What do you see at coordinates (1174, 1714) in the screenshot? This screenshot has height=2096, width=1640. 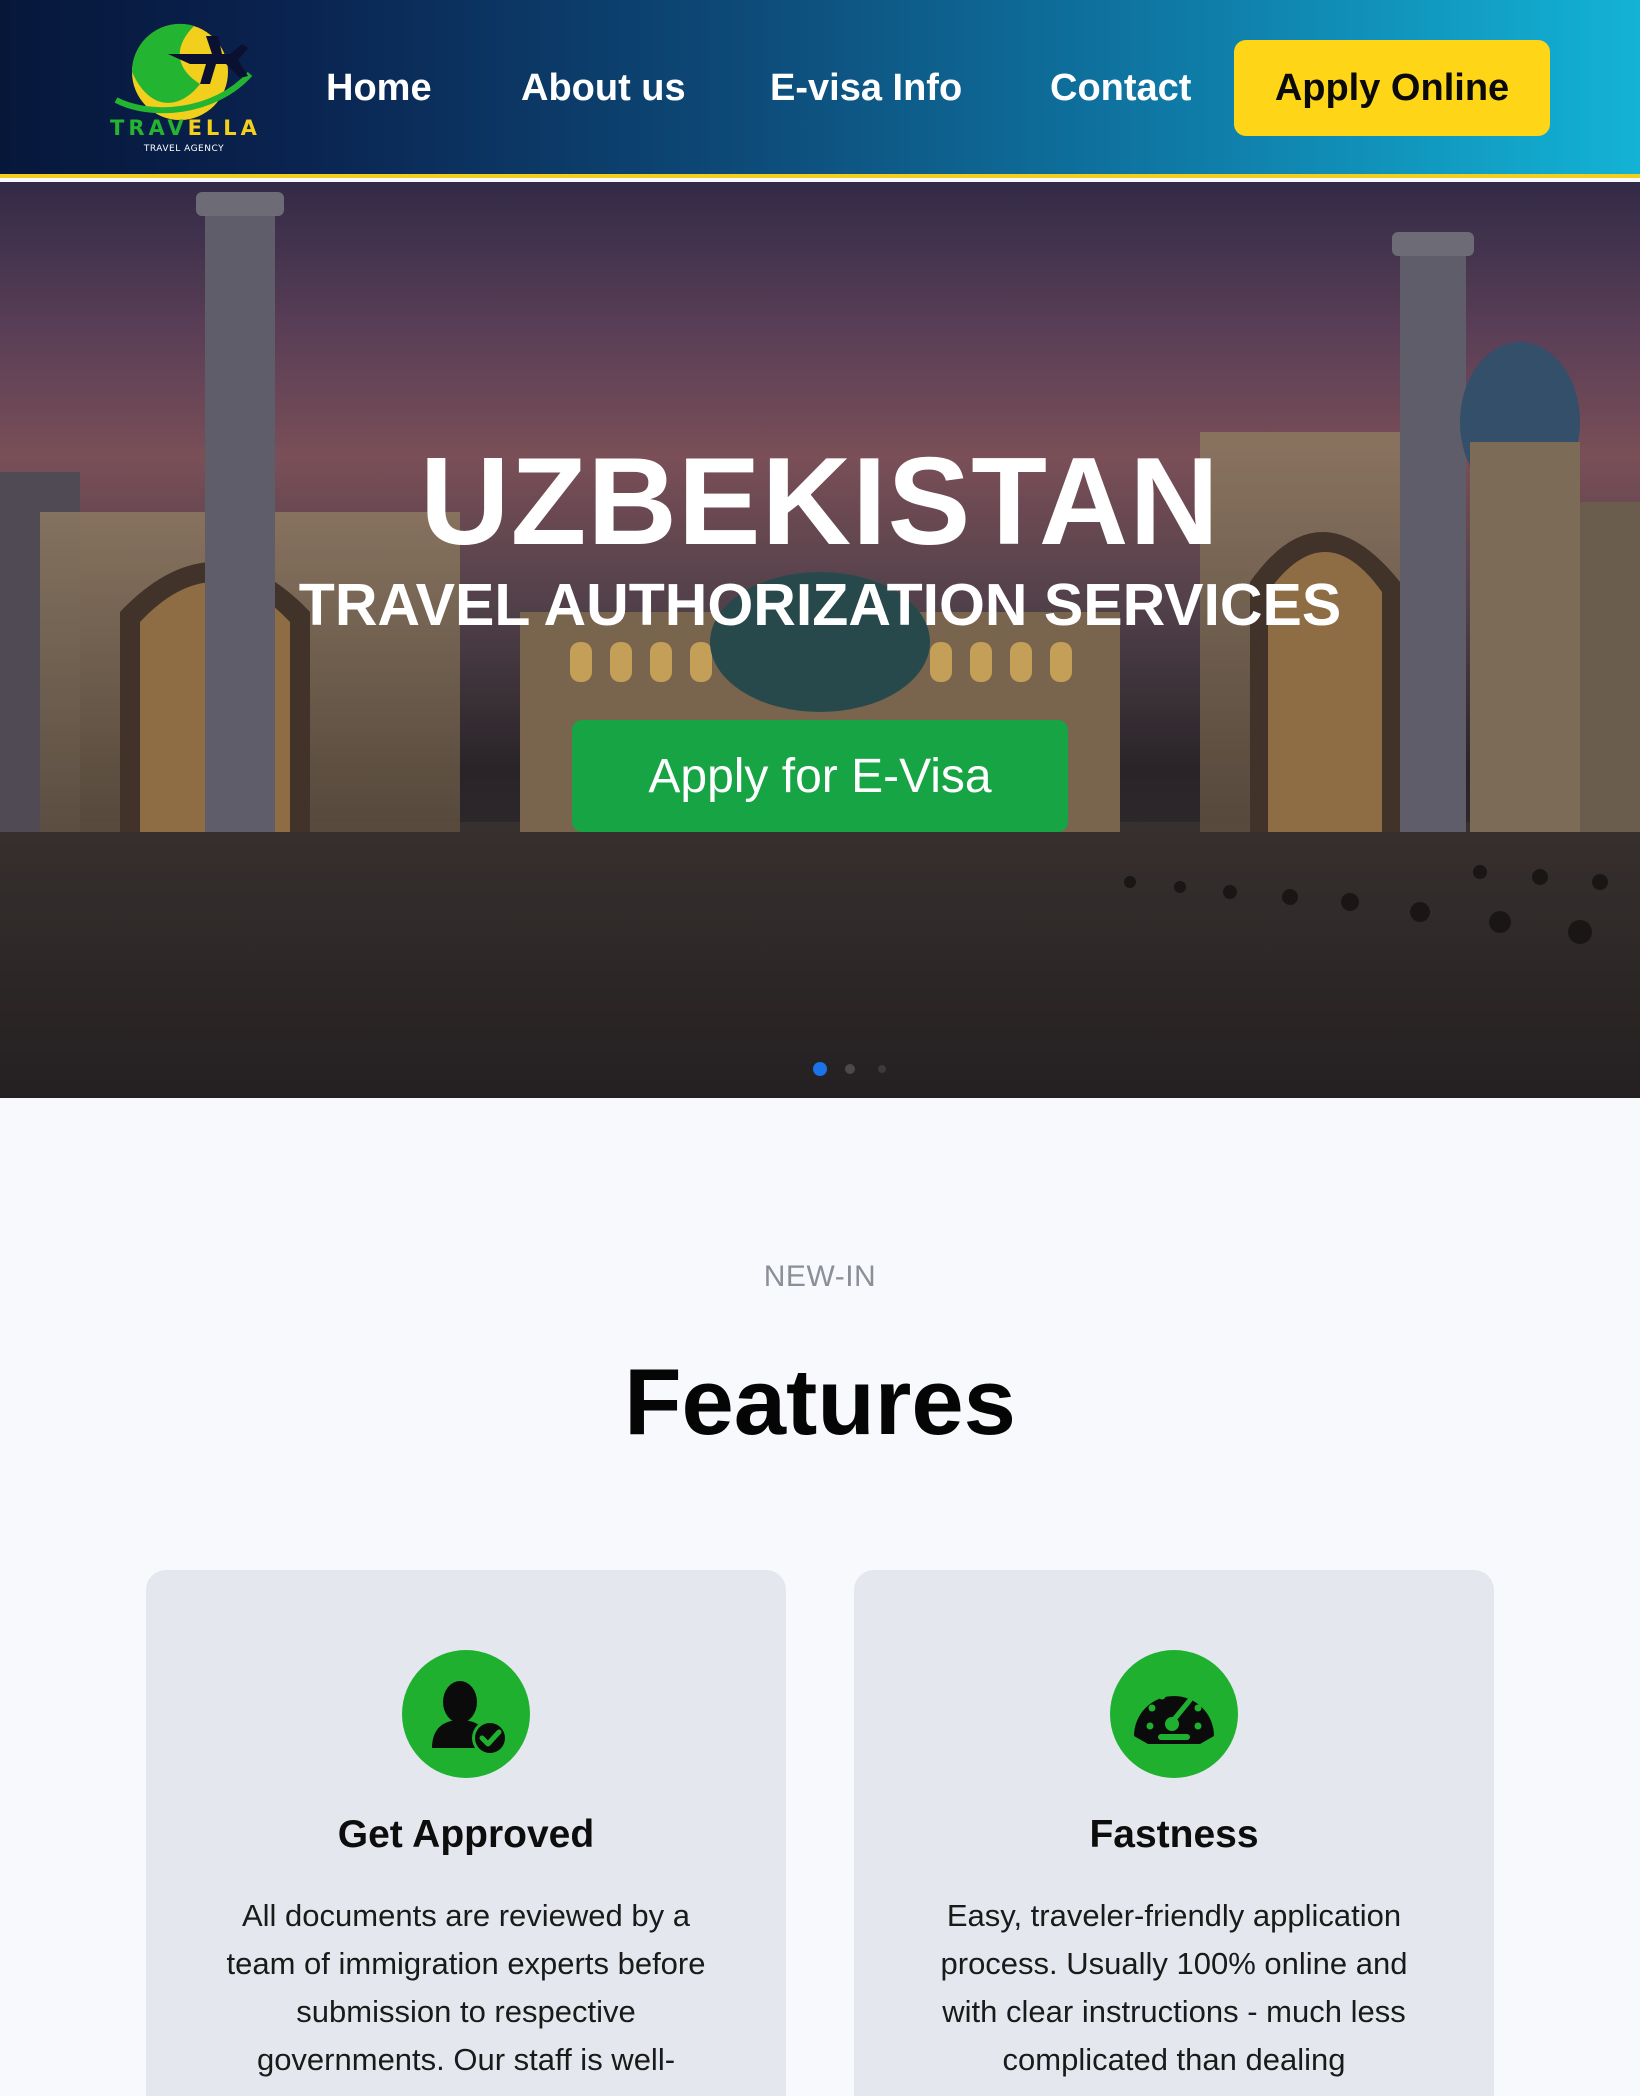 I see `speedometer-icon` at bounding box center [1174, 1714].